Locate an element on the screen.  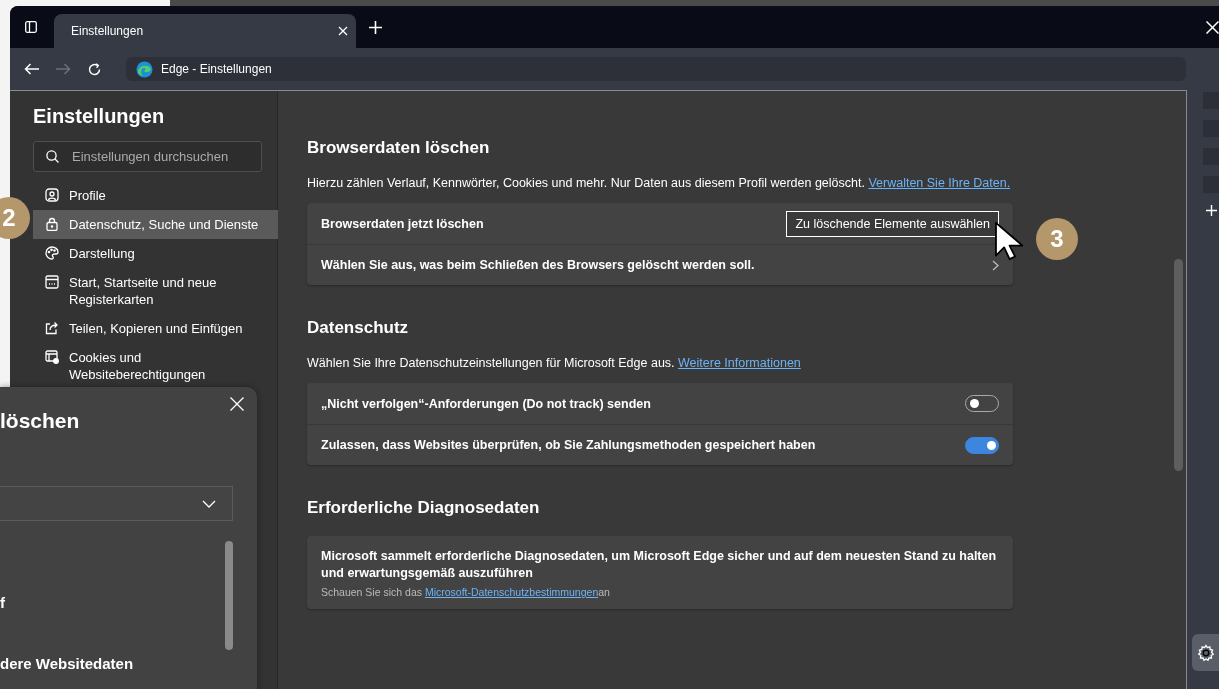
sidebar-item: Cookies und Websiteberechtigungen is located at coordinates (155, 366).